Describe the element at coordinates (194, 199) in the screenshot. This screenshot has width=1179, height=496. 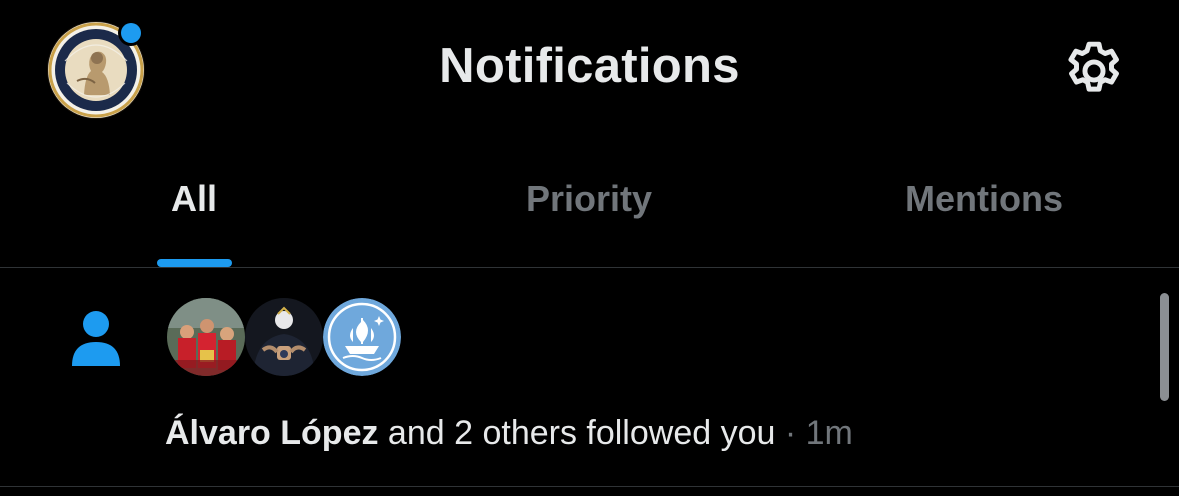
I see `tab-all: All` at that location.